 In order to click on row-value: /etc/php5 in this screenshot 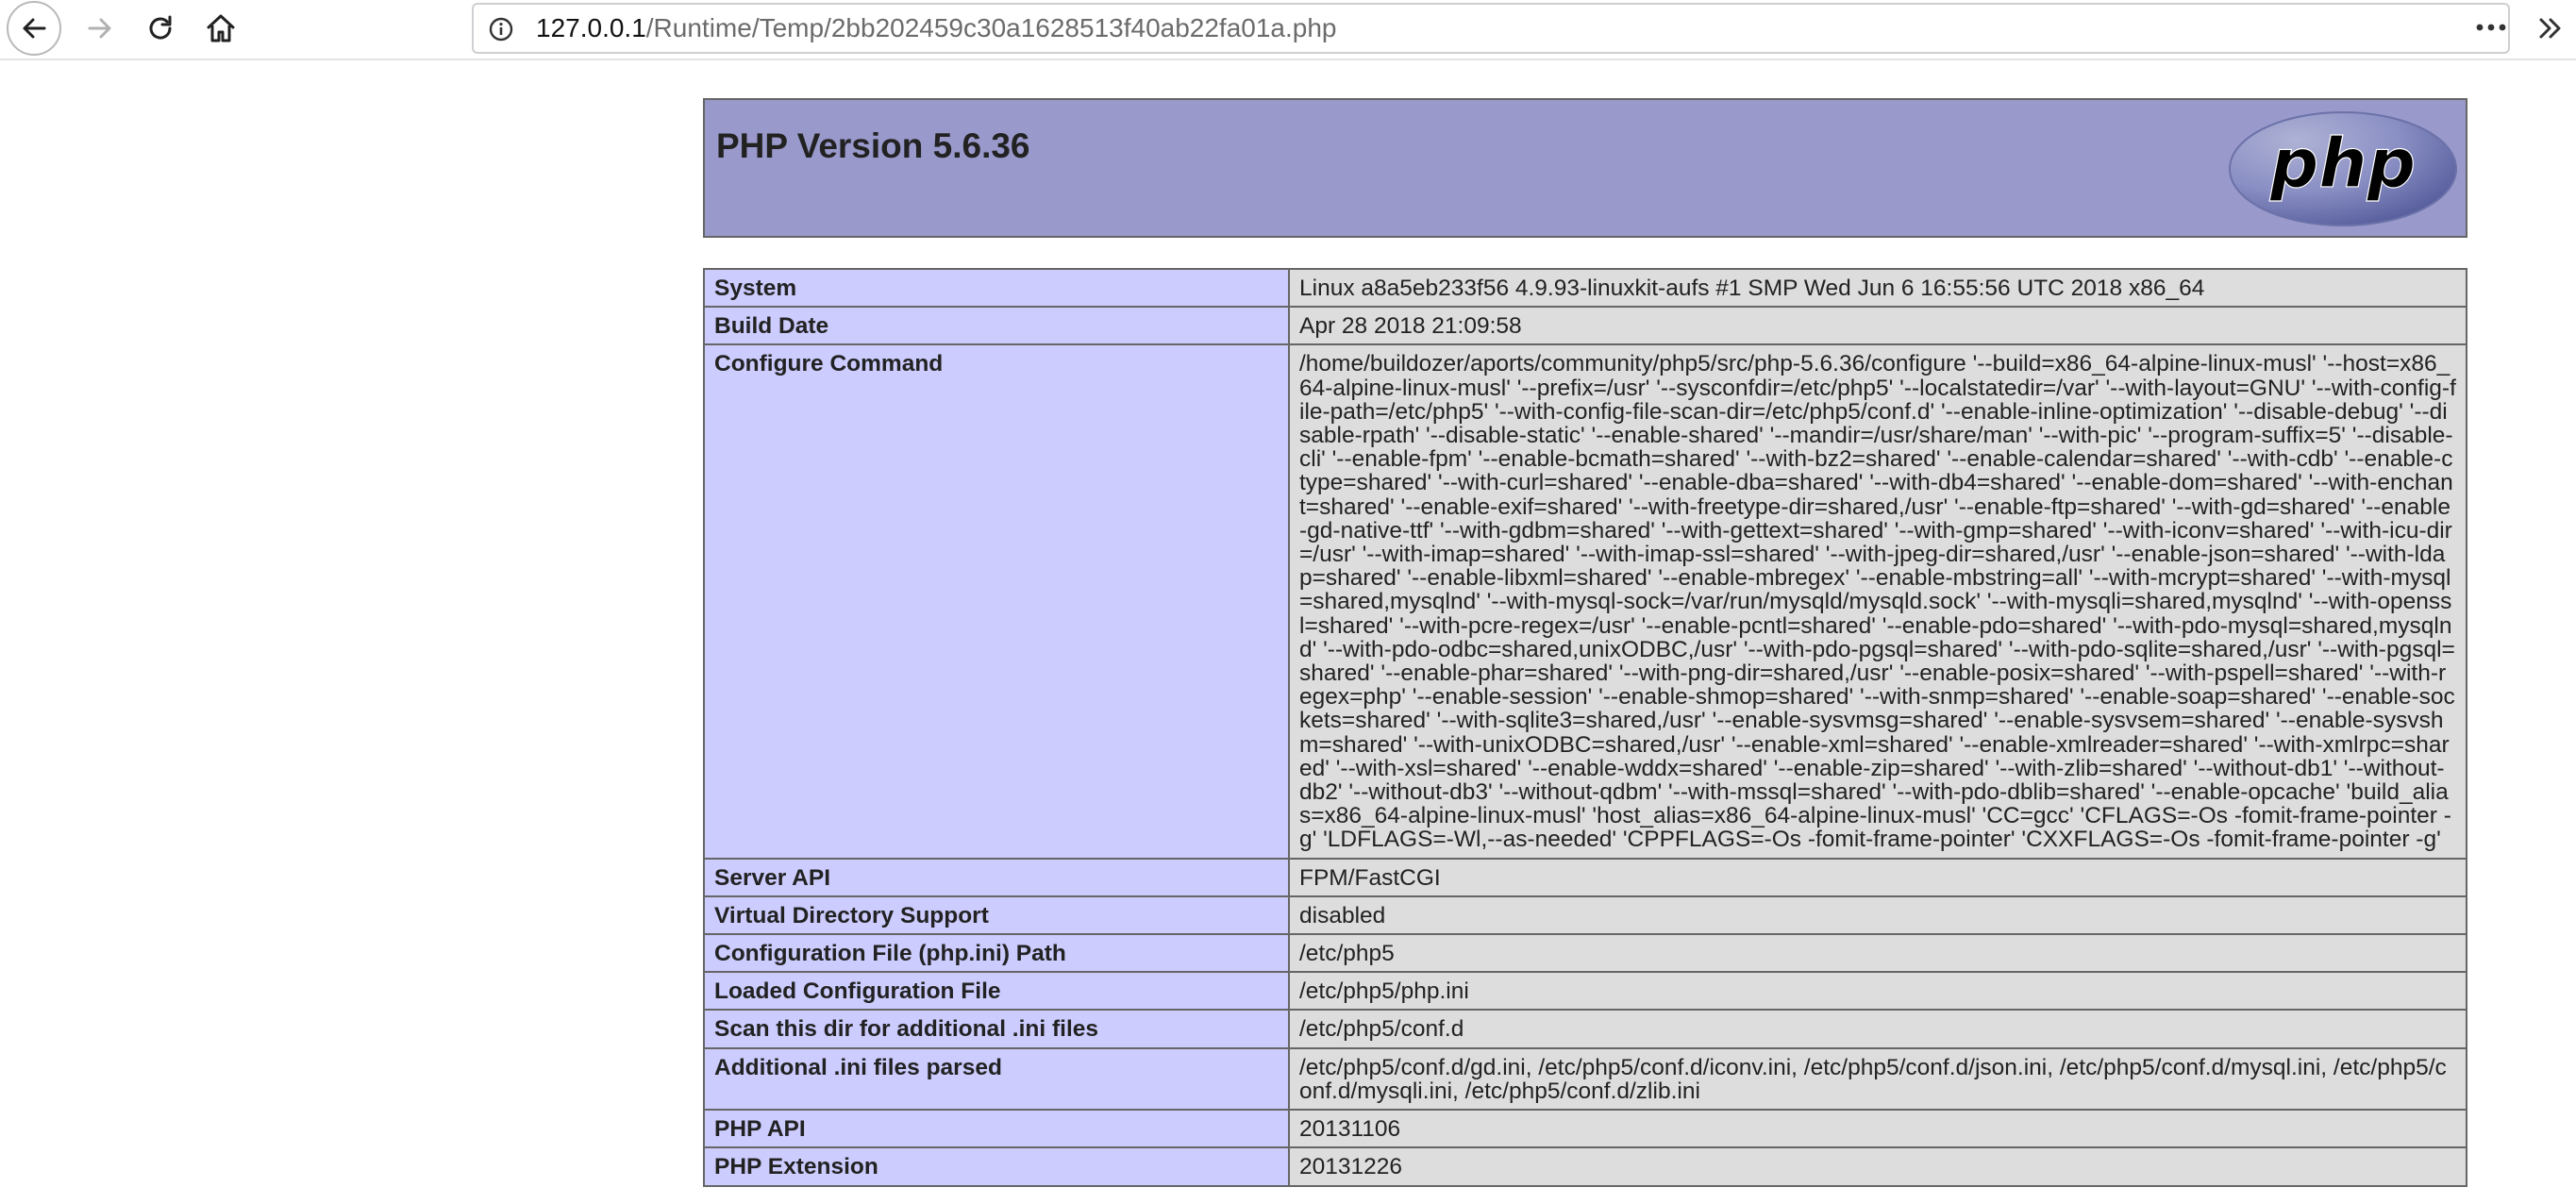, I will do `click(1877, 953)`.